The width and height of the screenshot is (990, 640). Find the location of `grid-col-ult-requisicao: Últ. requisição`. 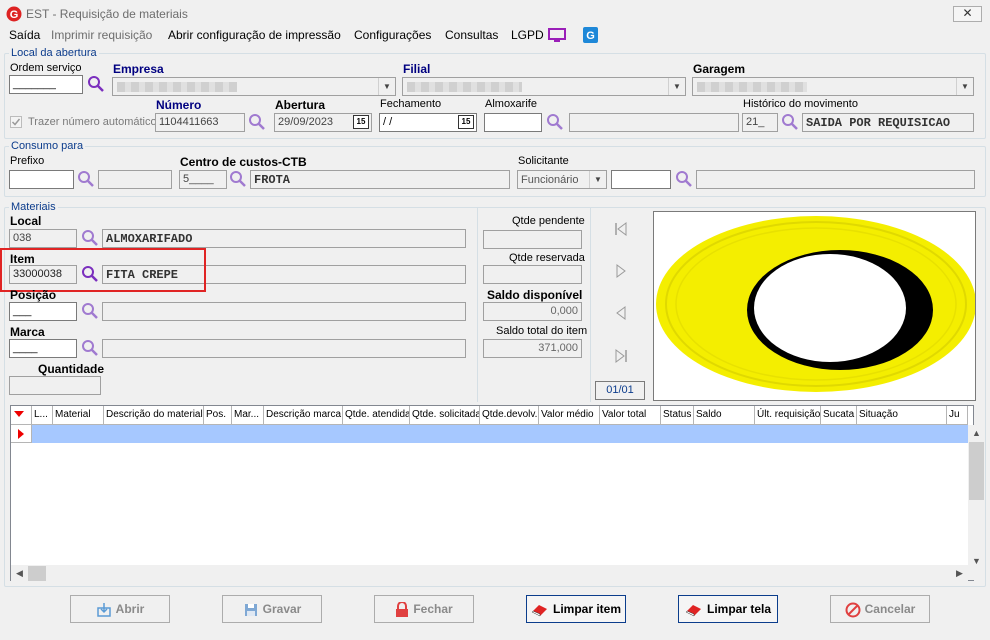

grid-col-ult-requisicao: Últ. requisição is located at coordinates (788, 415).